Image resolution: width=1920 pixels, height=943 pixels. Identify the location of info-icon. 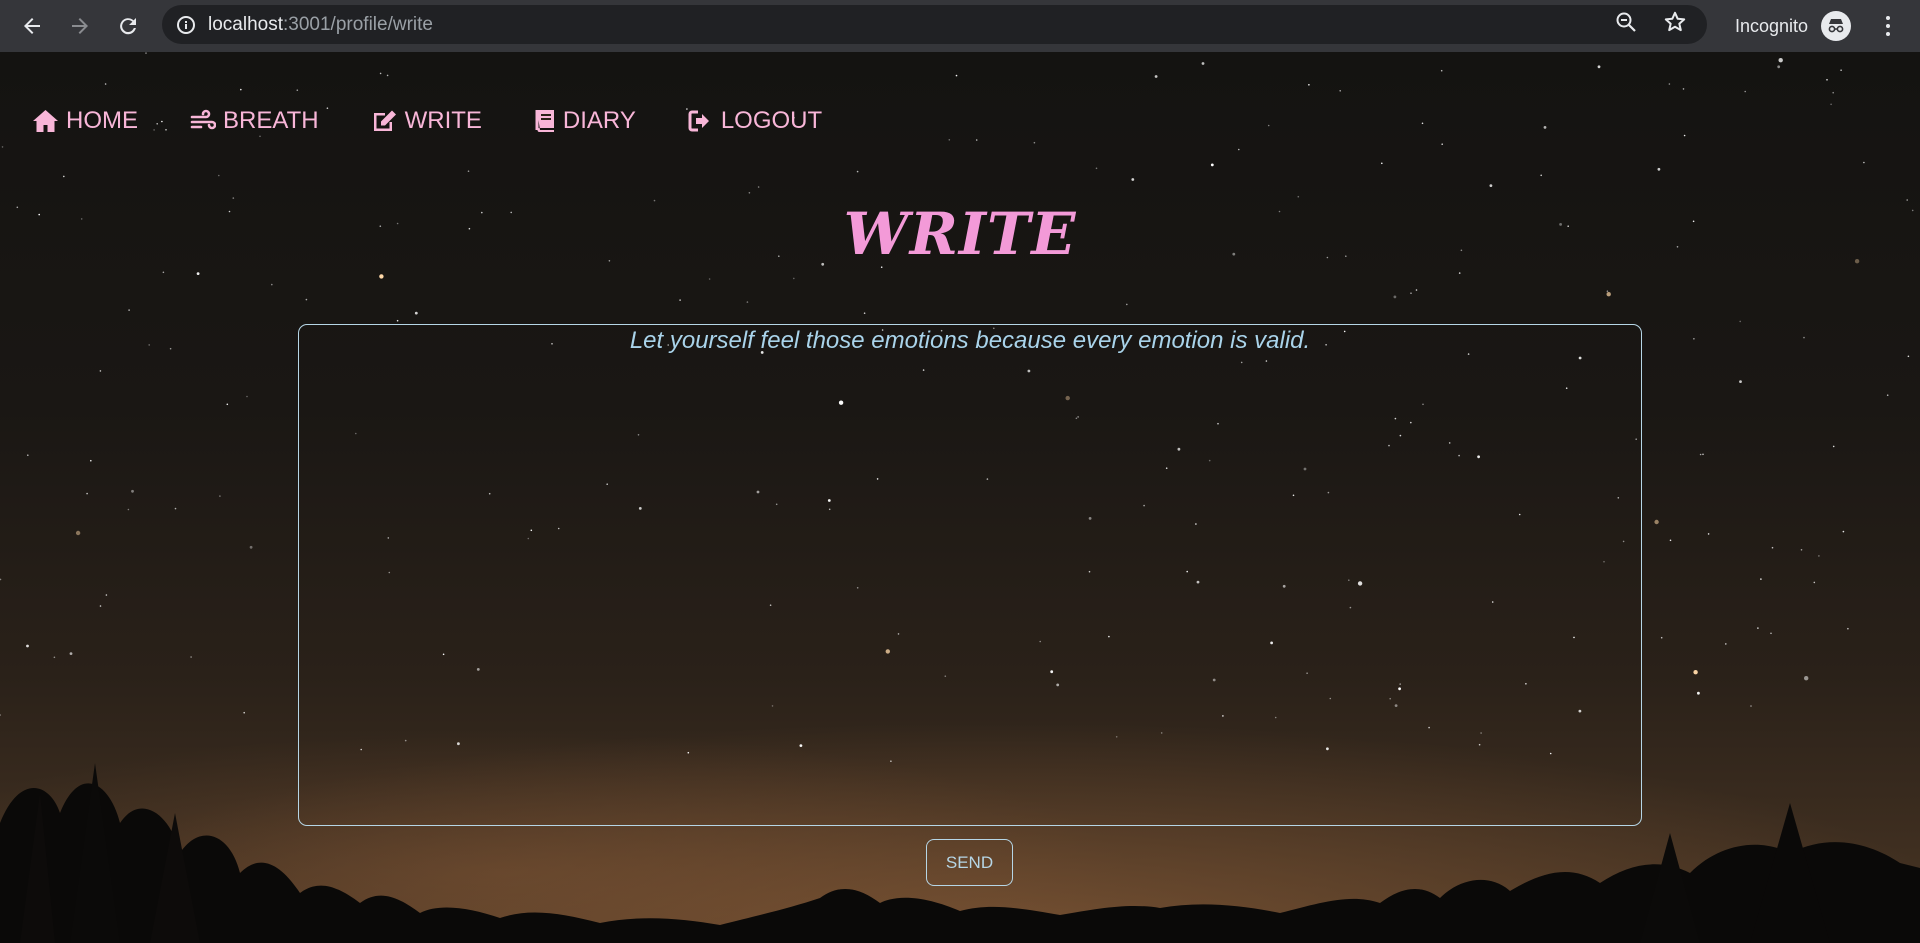
(186, 25).